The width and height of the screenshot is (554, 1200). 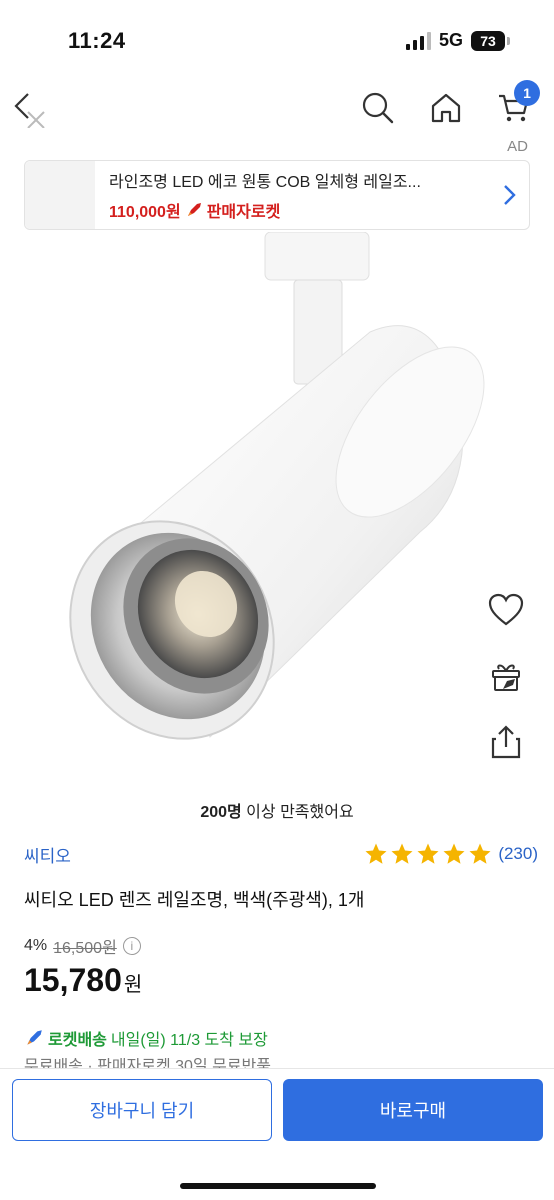 I want to click on status-indicators: 5G 73, so click(x=457, y=40).